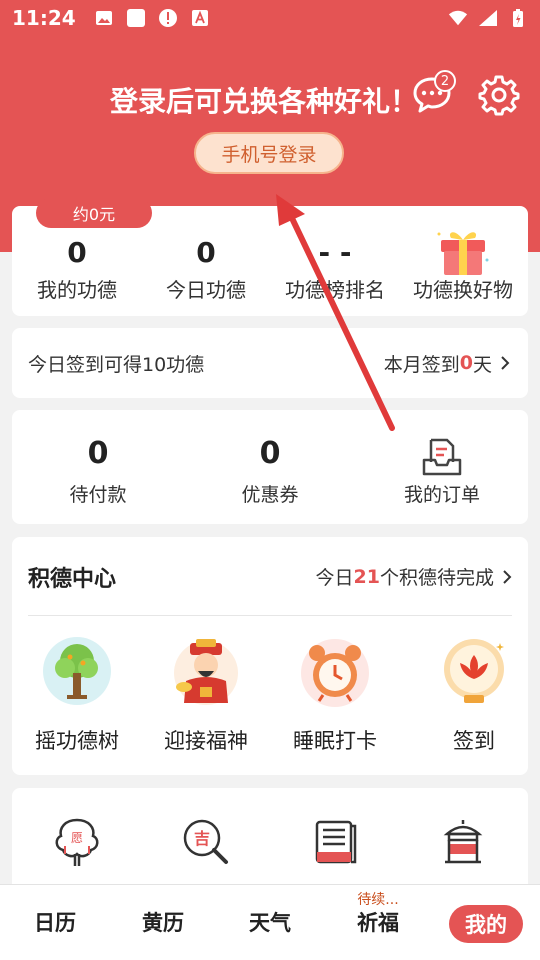 This screenshot has height=960, width=540. I want to click on stat-label: 功德换好物, so click(463, 290).